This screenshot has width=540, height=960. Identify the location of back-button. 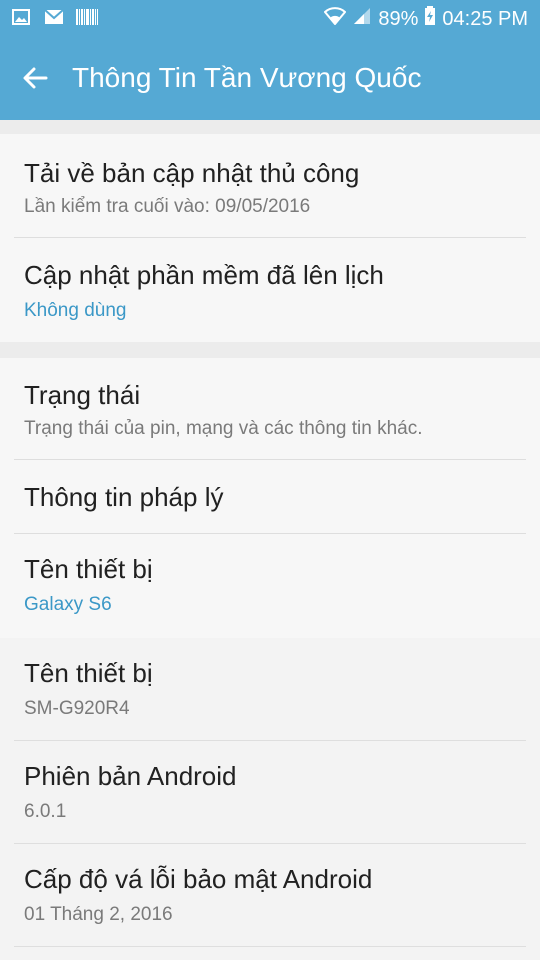
(36, 78).